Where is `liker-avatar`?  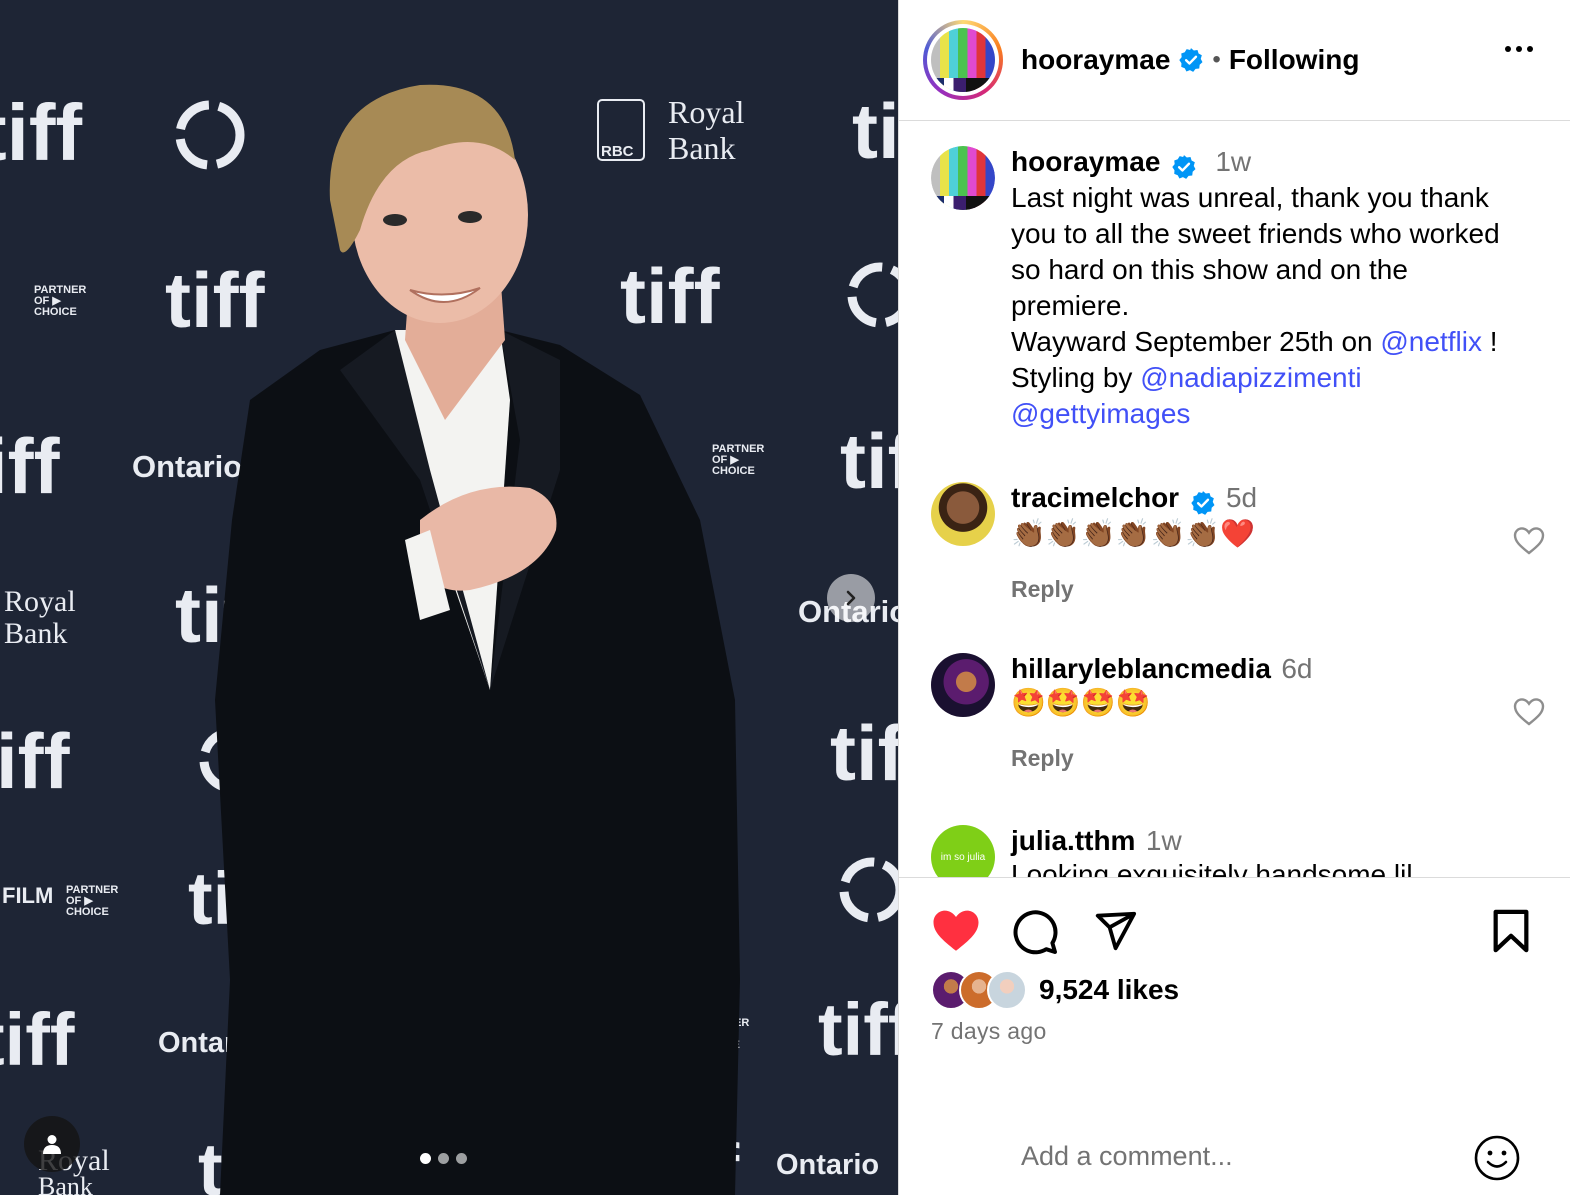 liker-avatar is located at coordinates (1007, 990).